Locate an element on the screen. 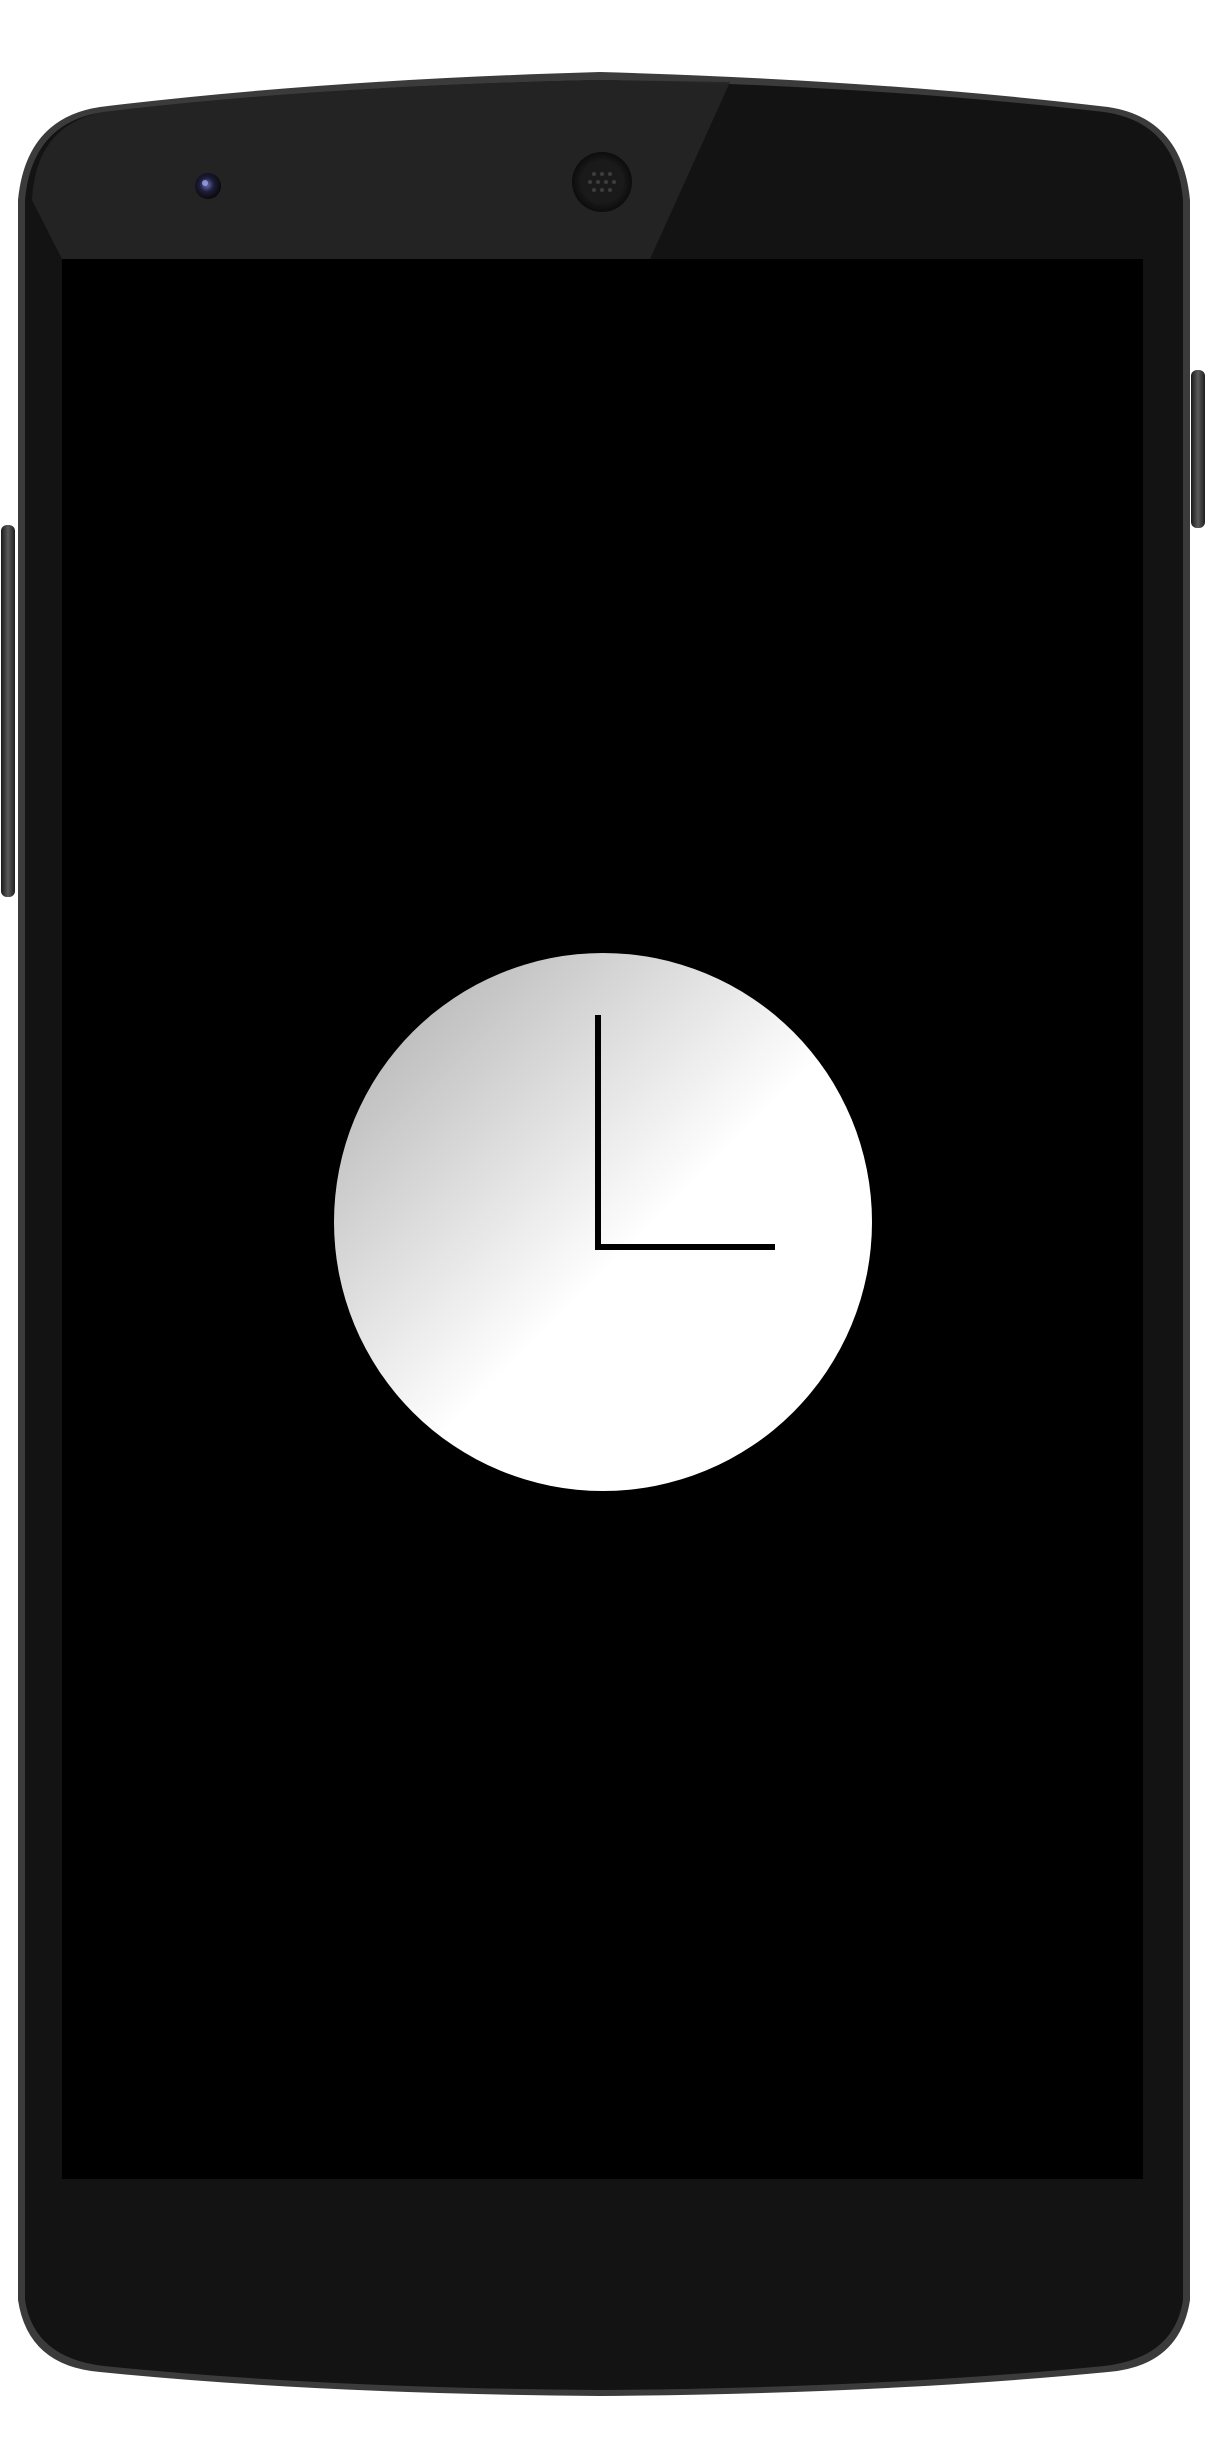 This screenshot has width=1208, height=2440. clock-icon is located at coordinates (603, 1222).